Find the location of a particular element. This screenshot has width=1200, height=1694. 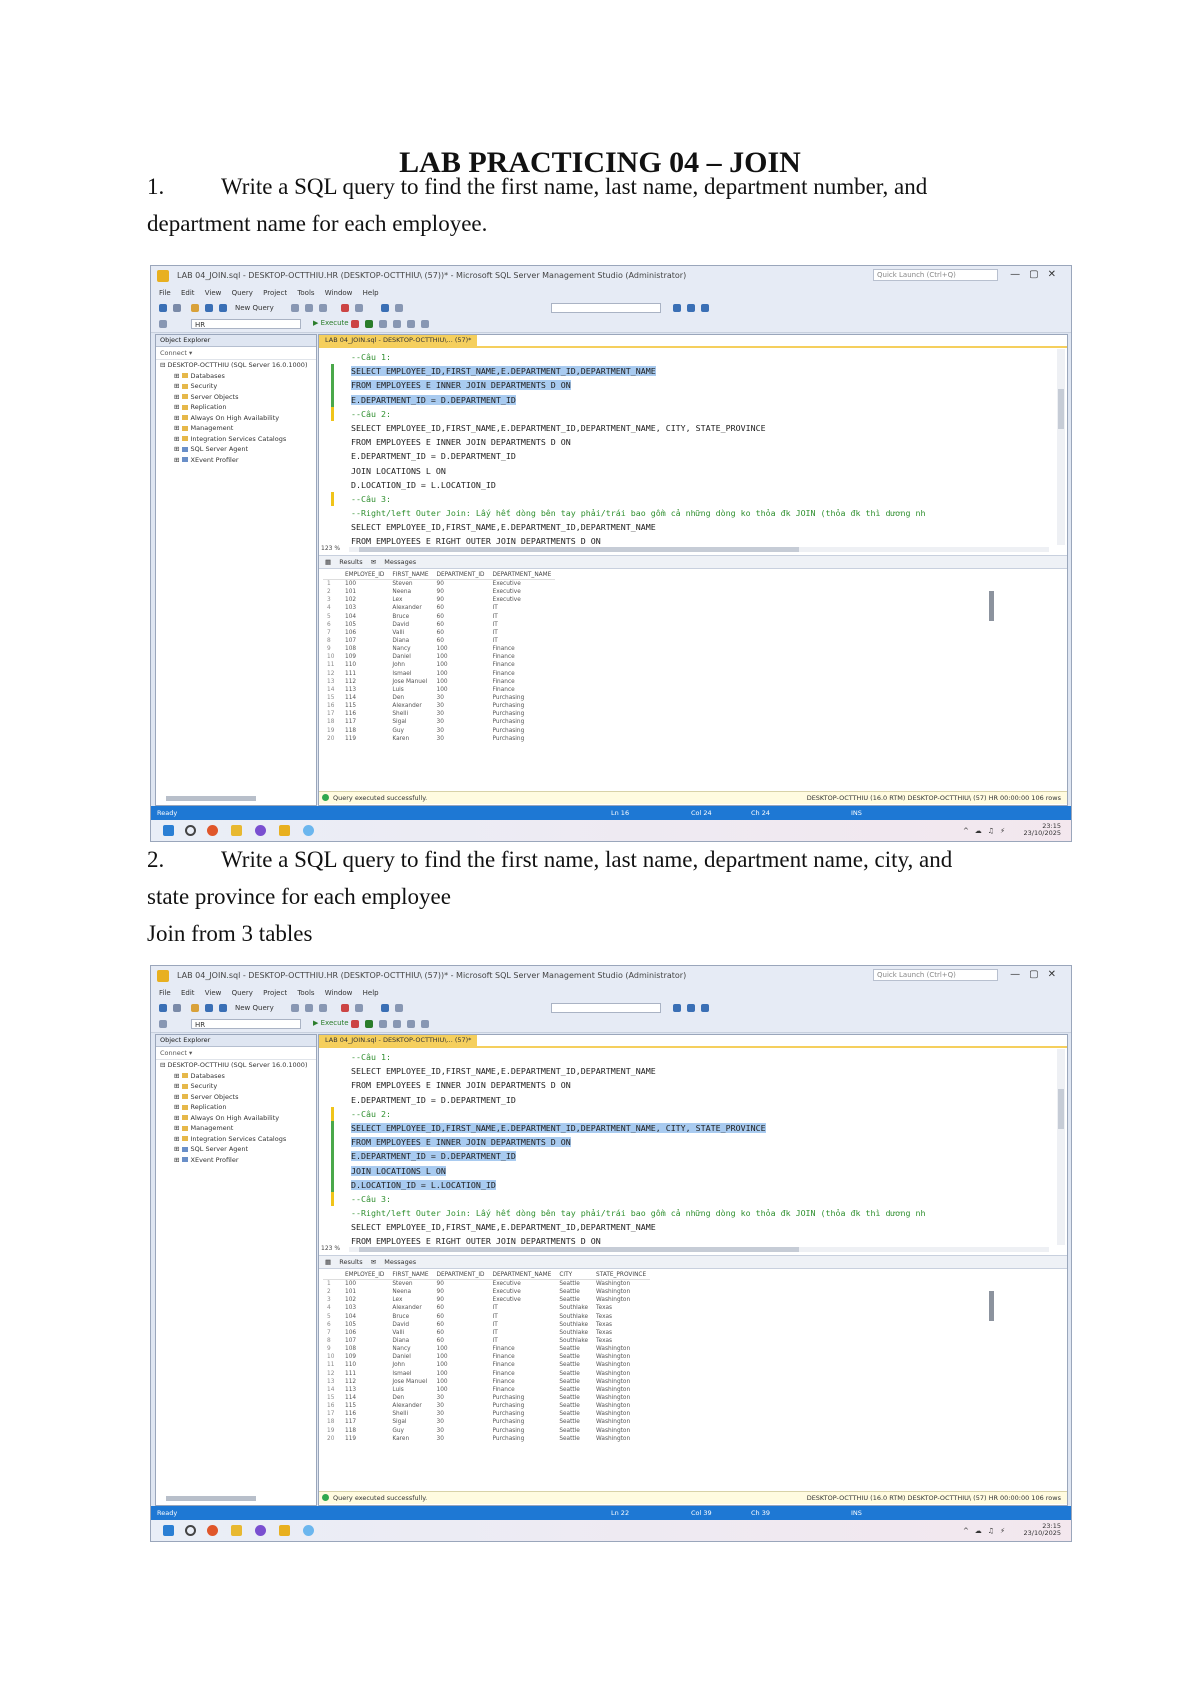

table-row: 18 117 Sigal 30 Purchasing Seattle Washington is located at coordinates (486, 1422).